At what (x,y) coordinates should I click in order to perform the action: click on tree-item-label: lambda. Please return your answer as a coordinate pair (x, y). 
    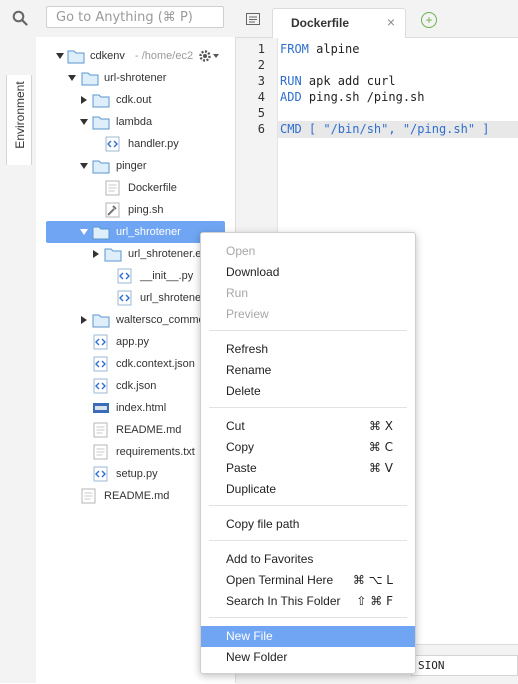
    Looking at the image, I should click on (134, 122).